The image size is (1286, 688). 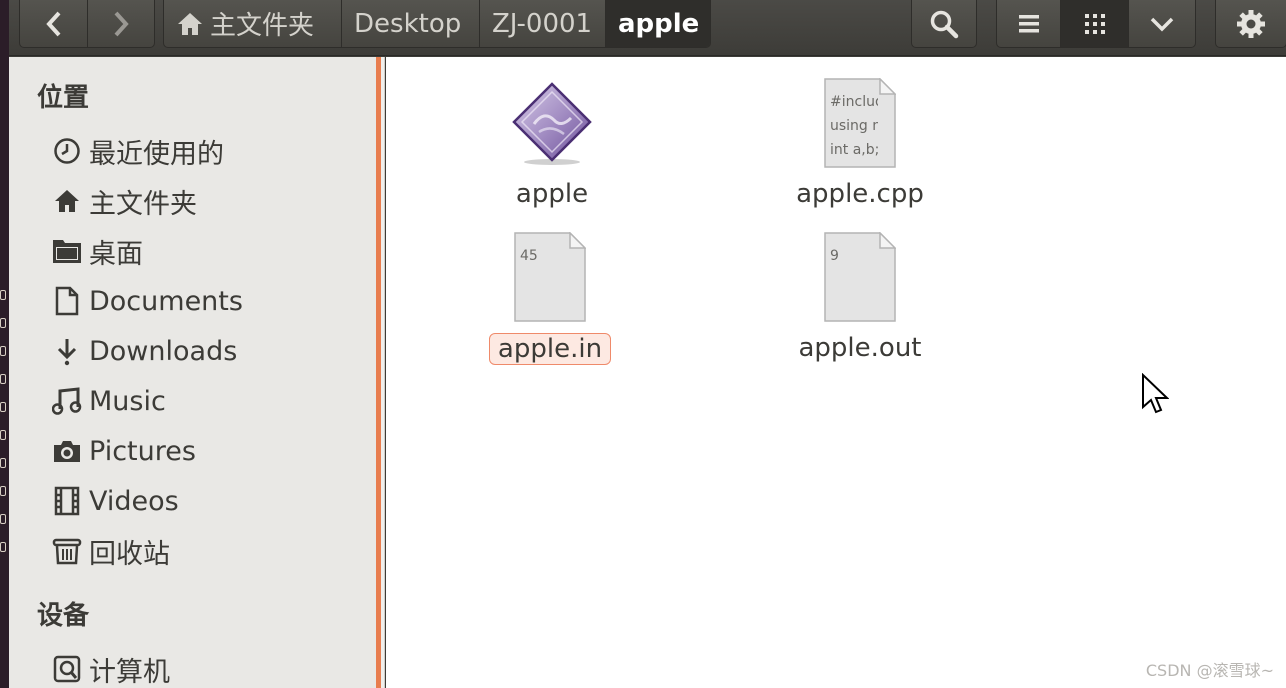 I want to click on search-group, so click(x=944, y=24).